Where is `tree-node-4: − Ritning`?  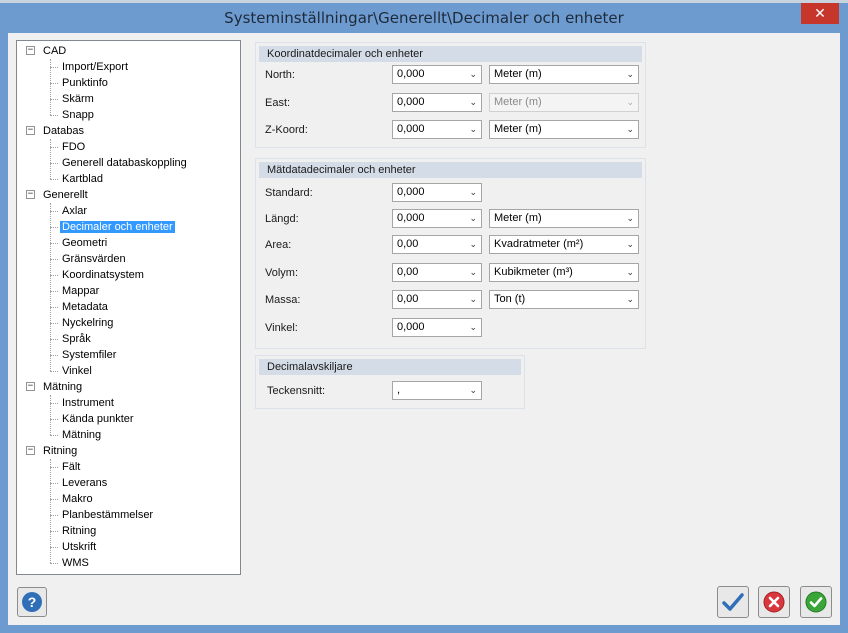
tree-node-4: − Ritning is located at coordinates (128, 451).